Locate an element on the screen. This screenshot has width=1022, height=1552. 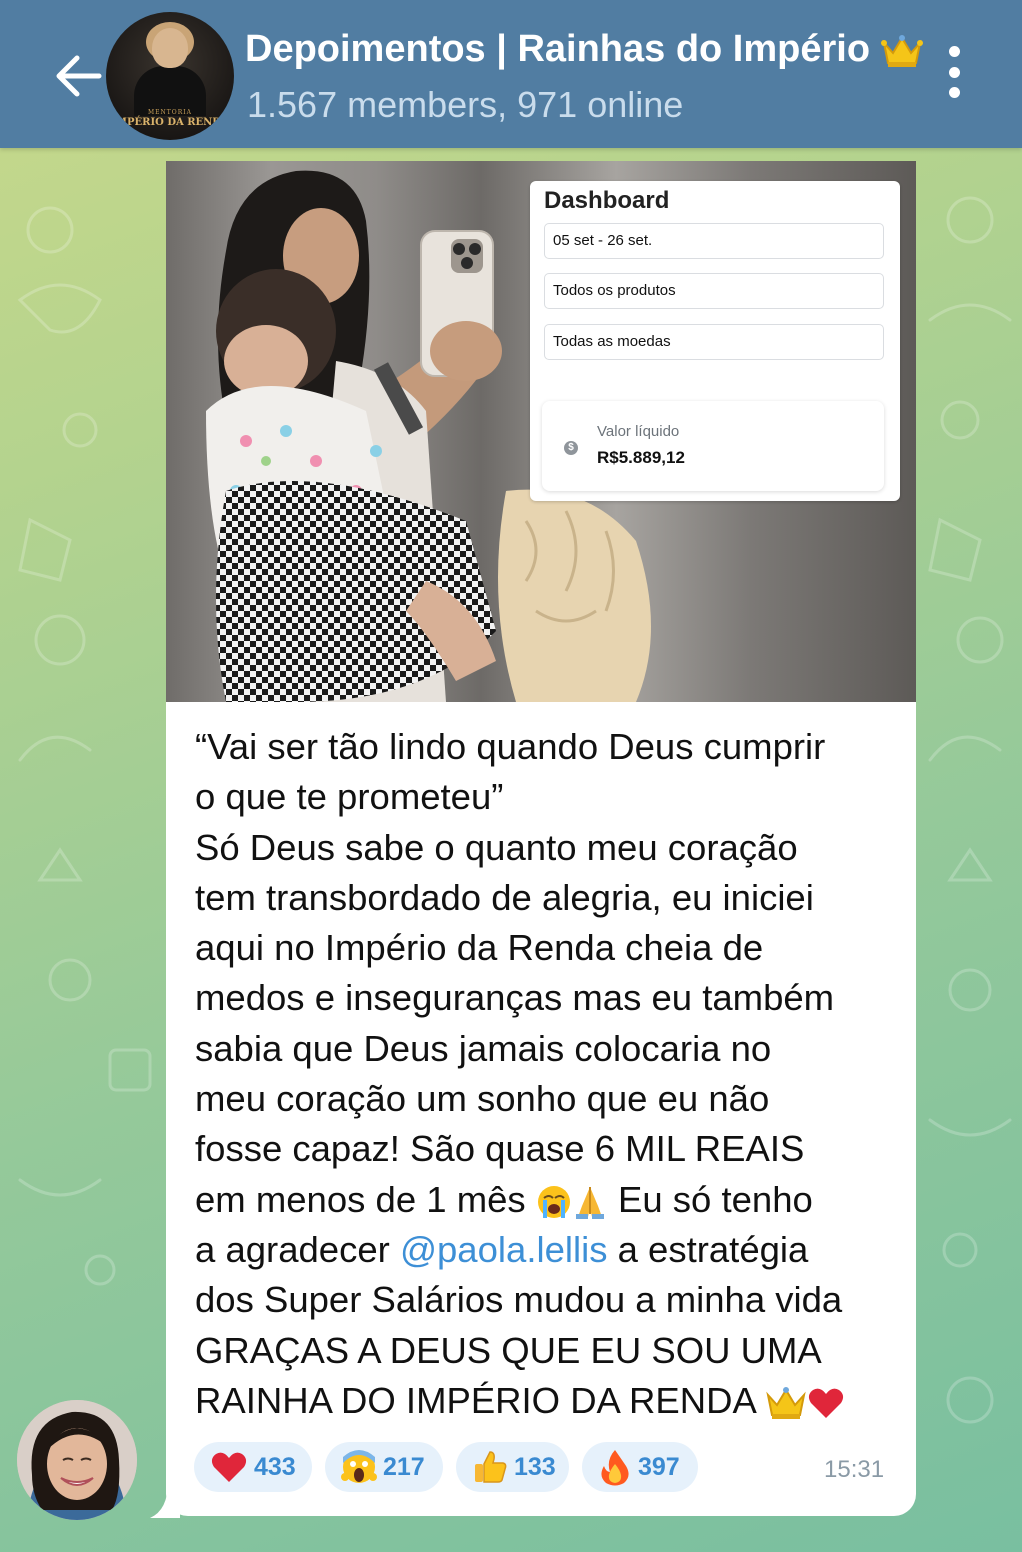
text-line: fosse capaz! São quase 6 MIL REAIS is located at coordinates (500, 1149).